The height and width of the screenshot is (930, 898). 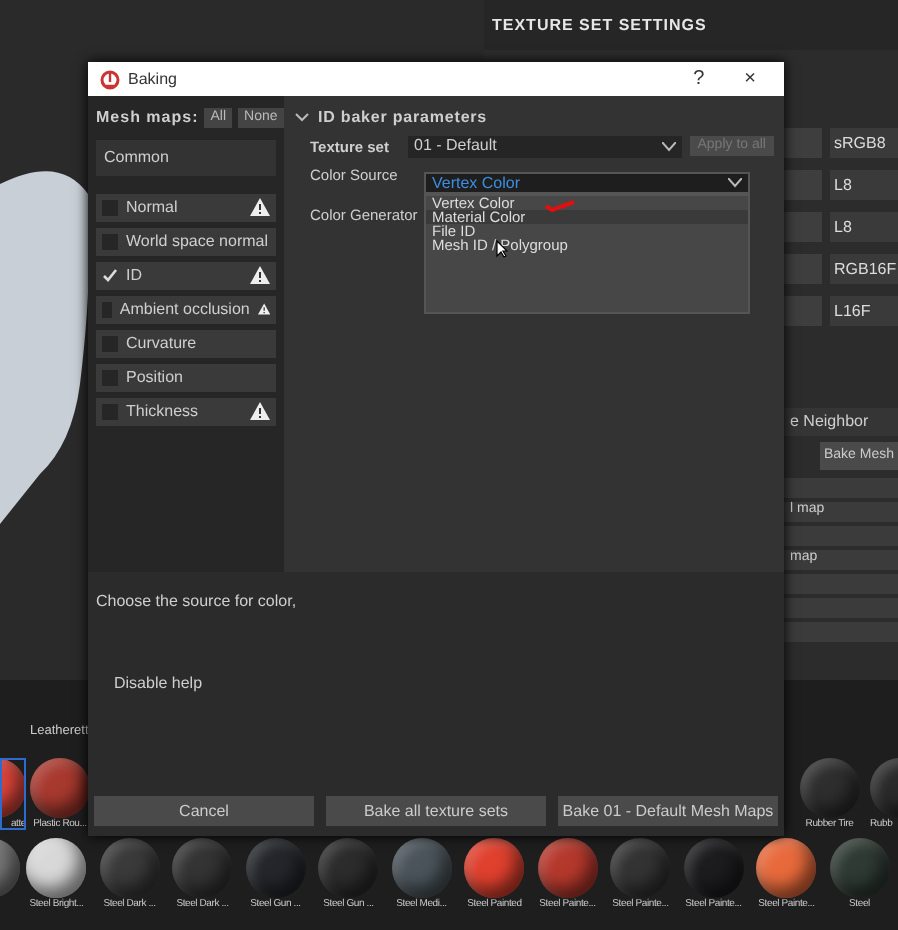 What do you see at coordinates (147, 118) in the screenshot?
I see `mesh-maps-label: Mesh maps:` at bounding box center [147, 118].